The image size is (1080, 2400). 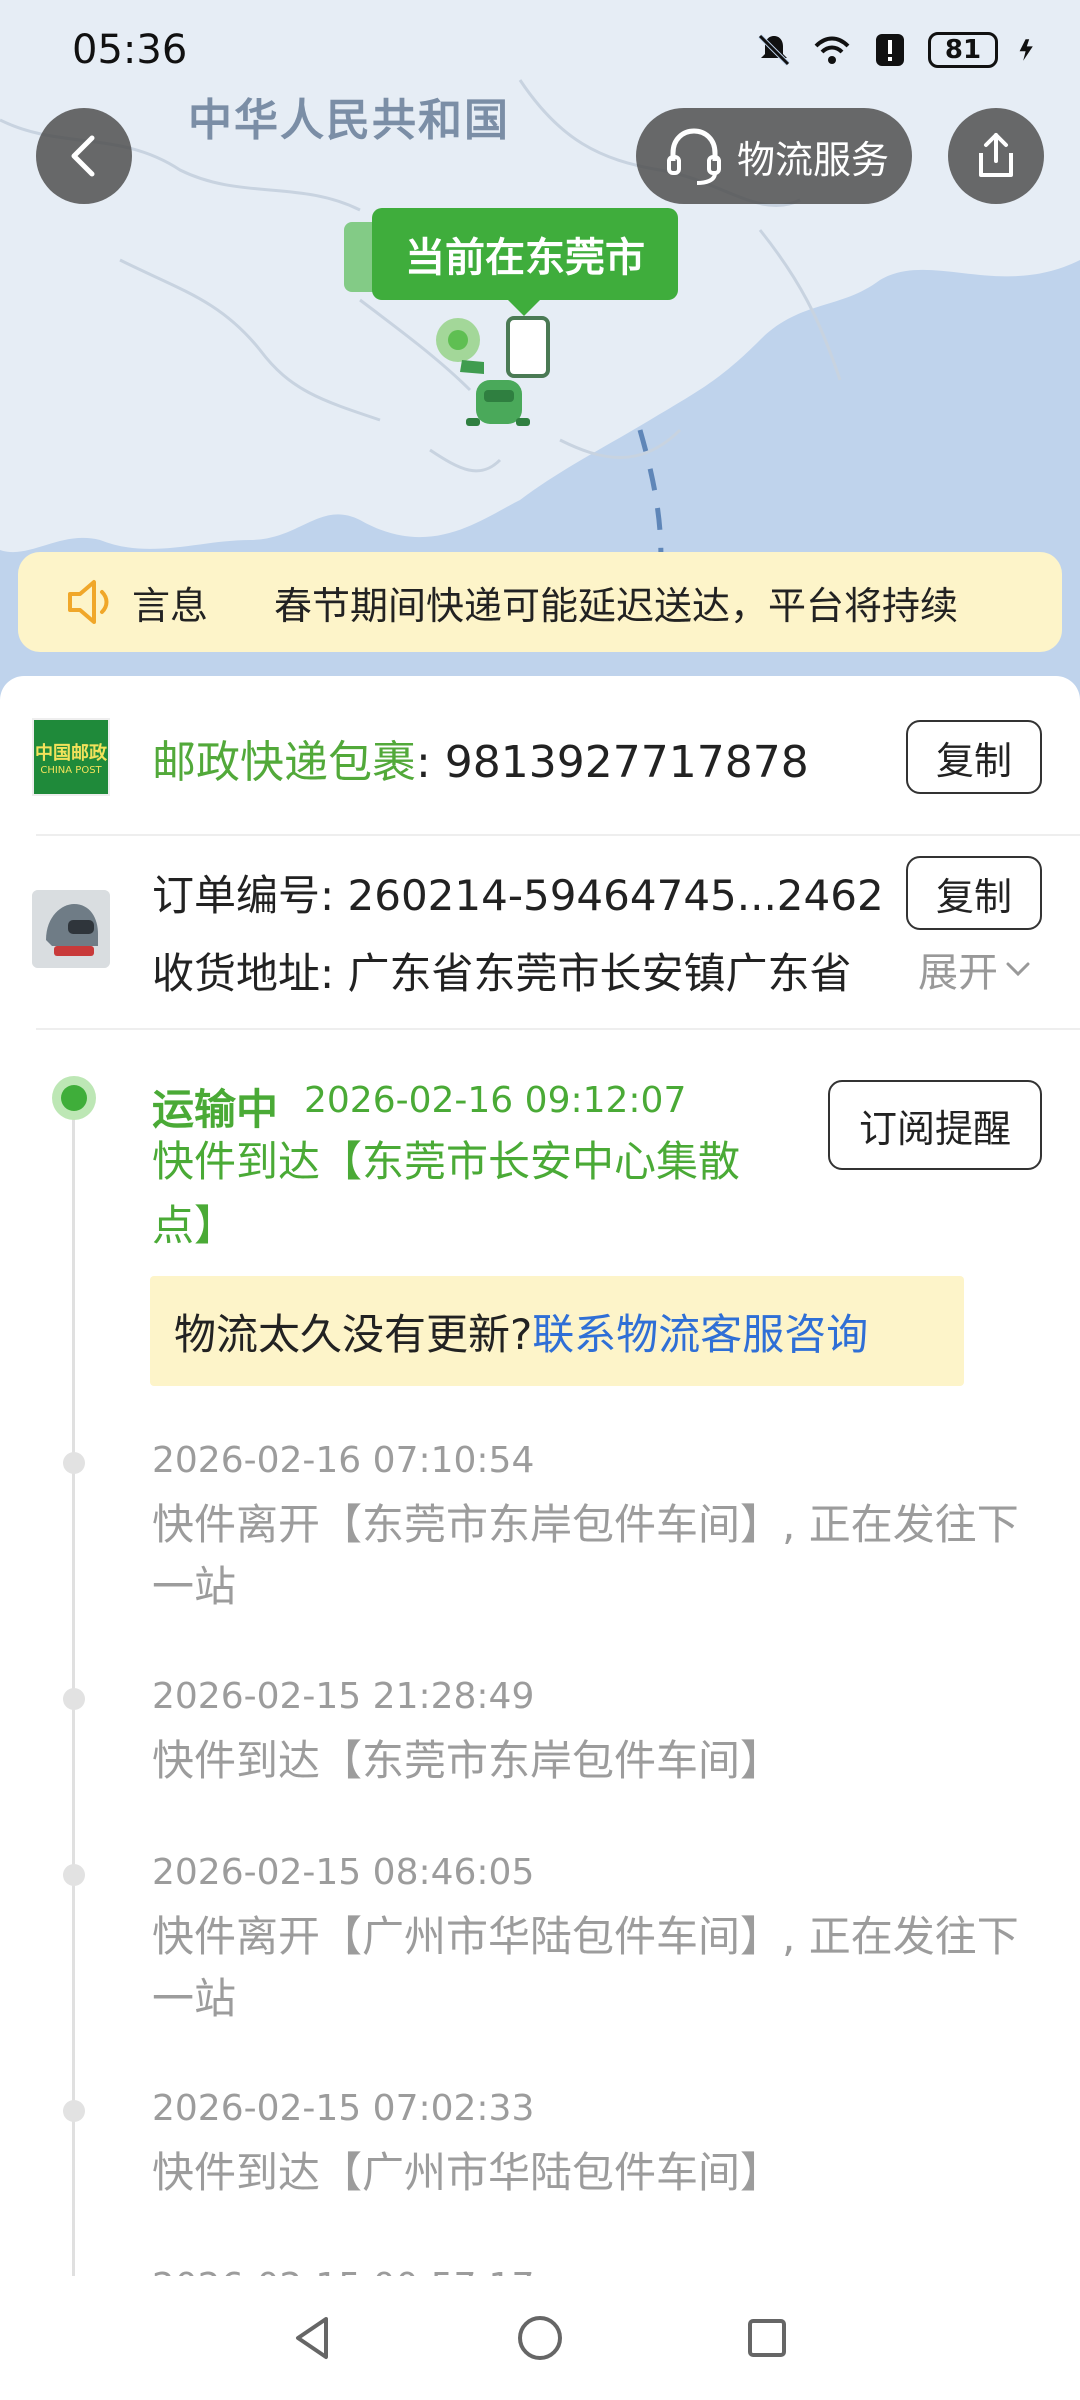 What do you see at coordinates (774, 50) in the screenshot?
I see `mute-icon` at bounding box center [774, 50].